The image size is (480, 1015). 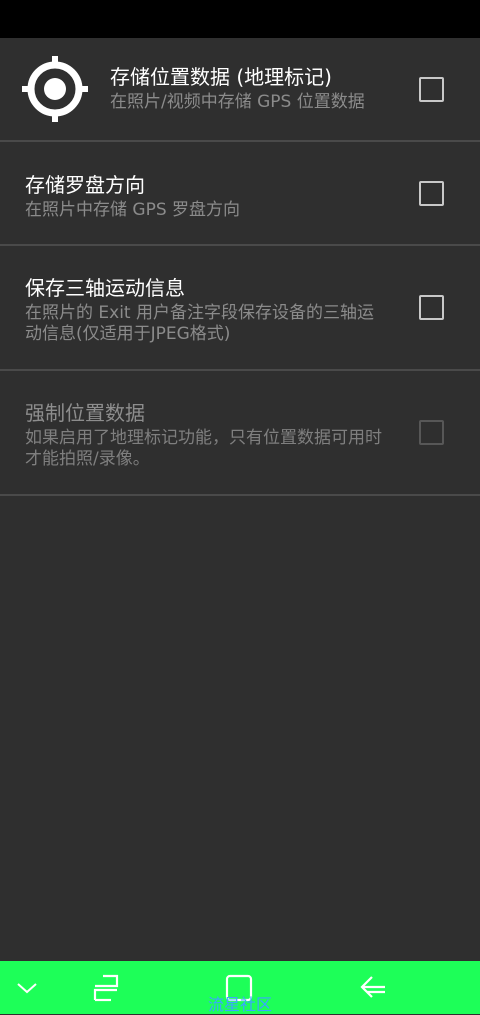 I want to click on require-location-checkbox, so click(x=431, y=432).